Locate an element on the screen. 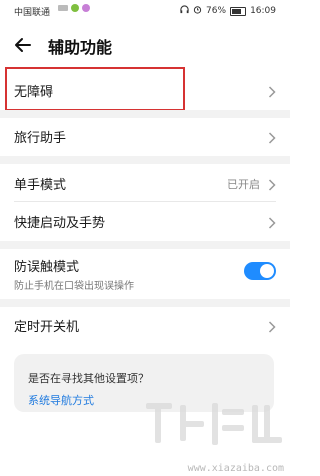 This screenshot has width=320, height=476. status-right: 76% 16:09 is located at coordinates (228, 11).